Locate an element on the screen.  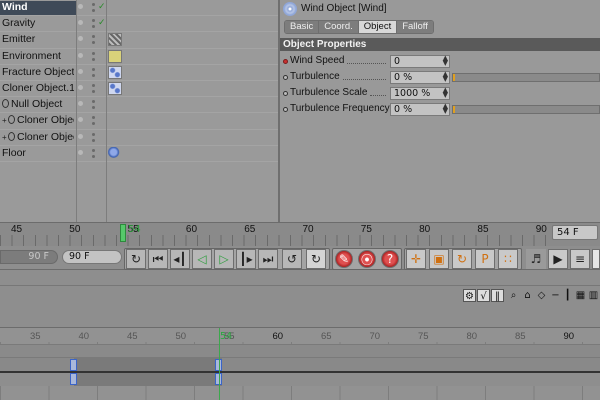
point-key-icon: ∷ is located at coordinates (508, 259).